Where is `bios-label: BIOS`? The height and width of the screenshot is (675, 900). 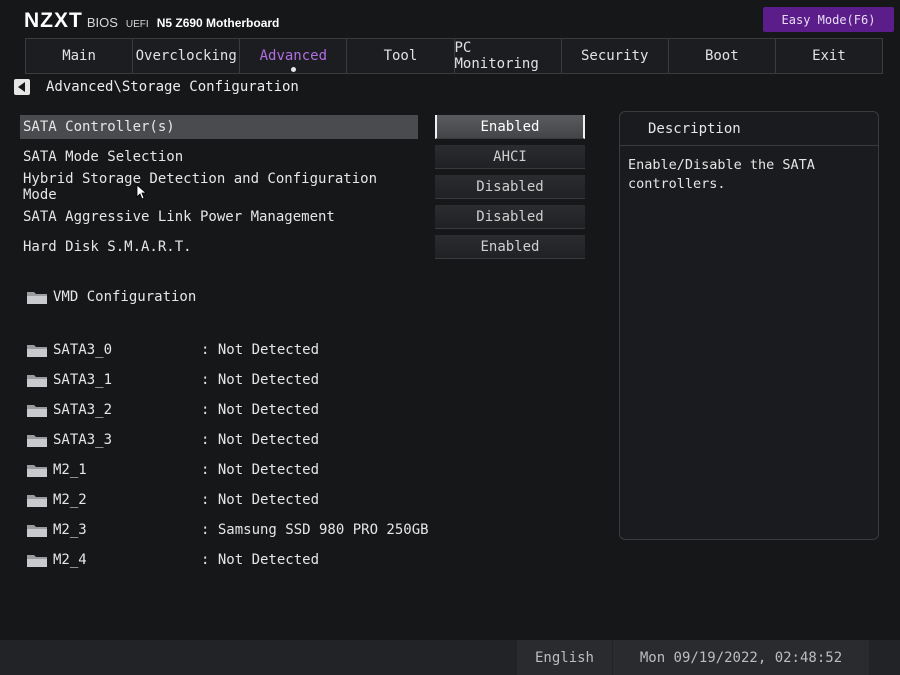
bios-label: BIOS is located at coordinates (102, 22).